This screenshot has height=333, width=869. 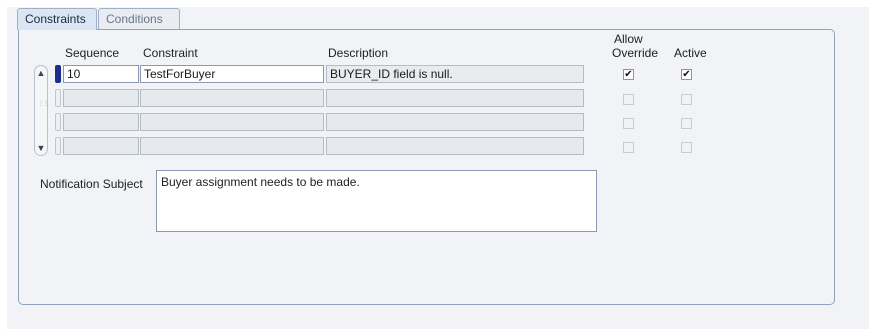 I want to click on column-header-description: Description, so click(x=358, y=53).